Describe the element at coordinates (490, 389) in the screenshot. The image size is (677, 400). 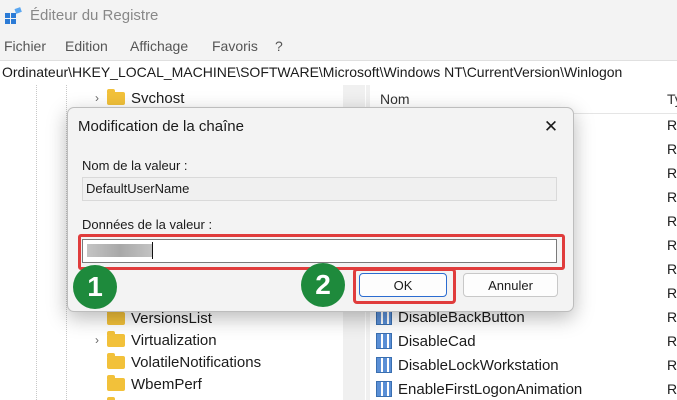
I see `value-name: EnableFirstLogonAnimation` at that location.